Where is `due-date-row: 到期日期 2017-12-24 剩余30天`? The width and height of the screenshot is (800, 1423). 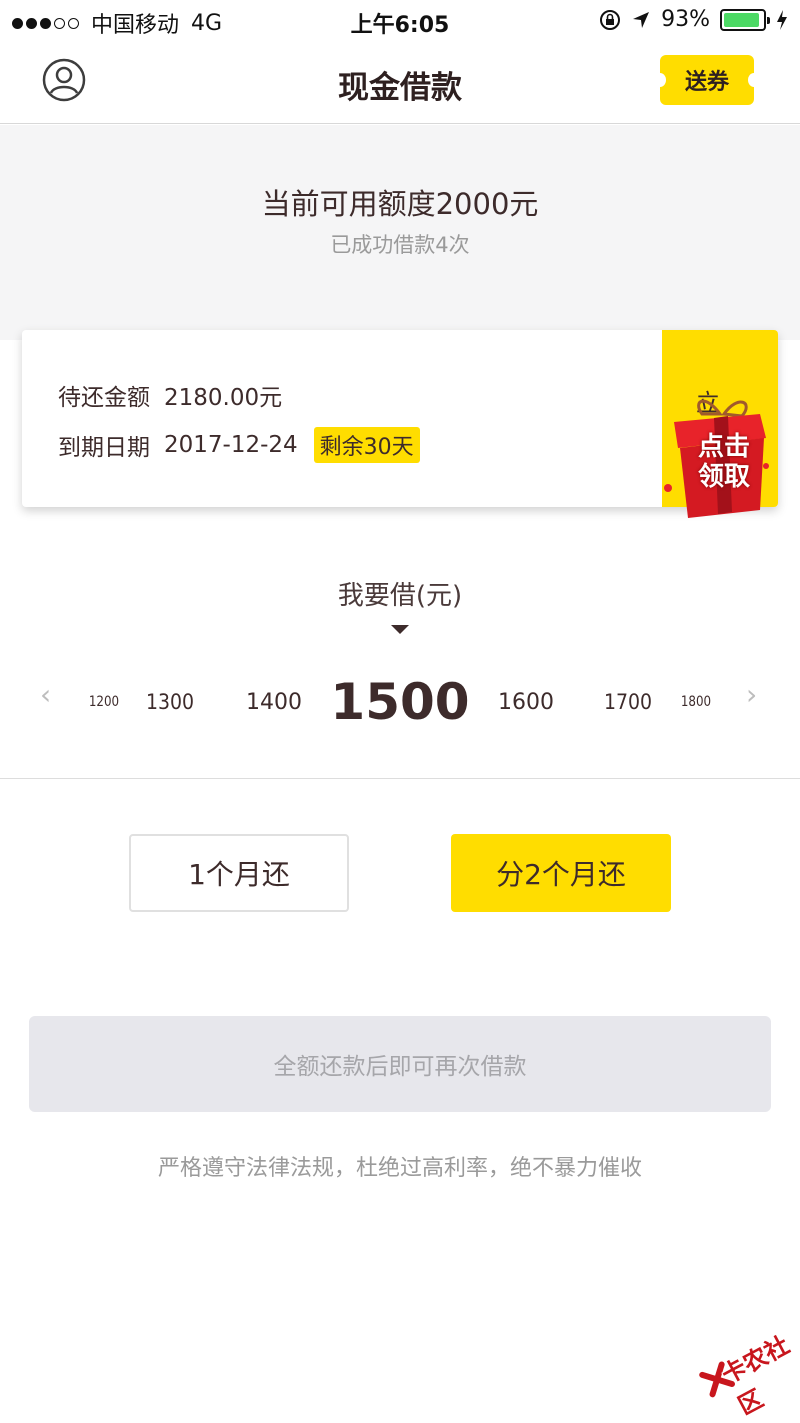 due-date-row: 到期日期 2017-12-24 剩余30天 is located at coordinates (239, 445).